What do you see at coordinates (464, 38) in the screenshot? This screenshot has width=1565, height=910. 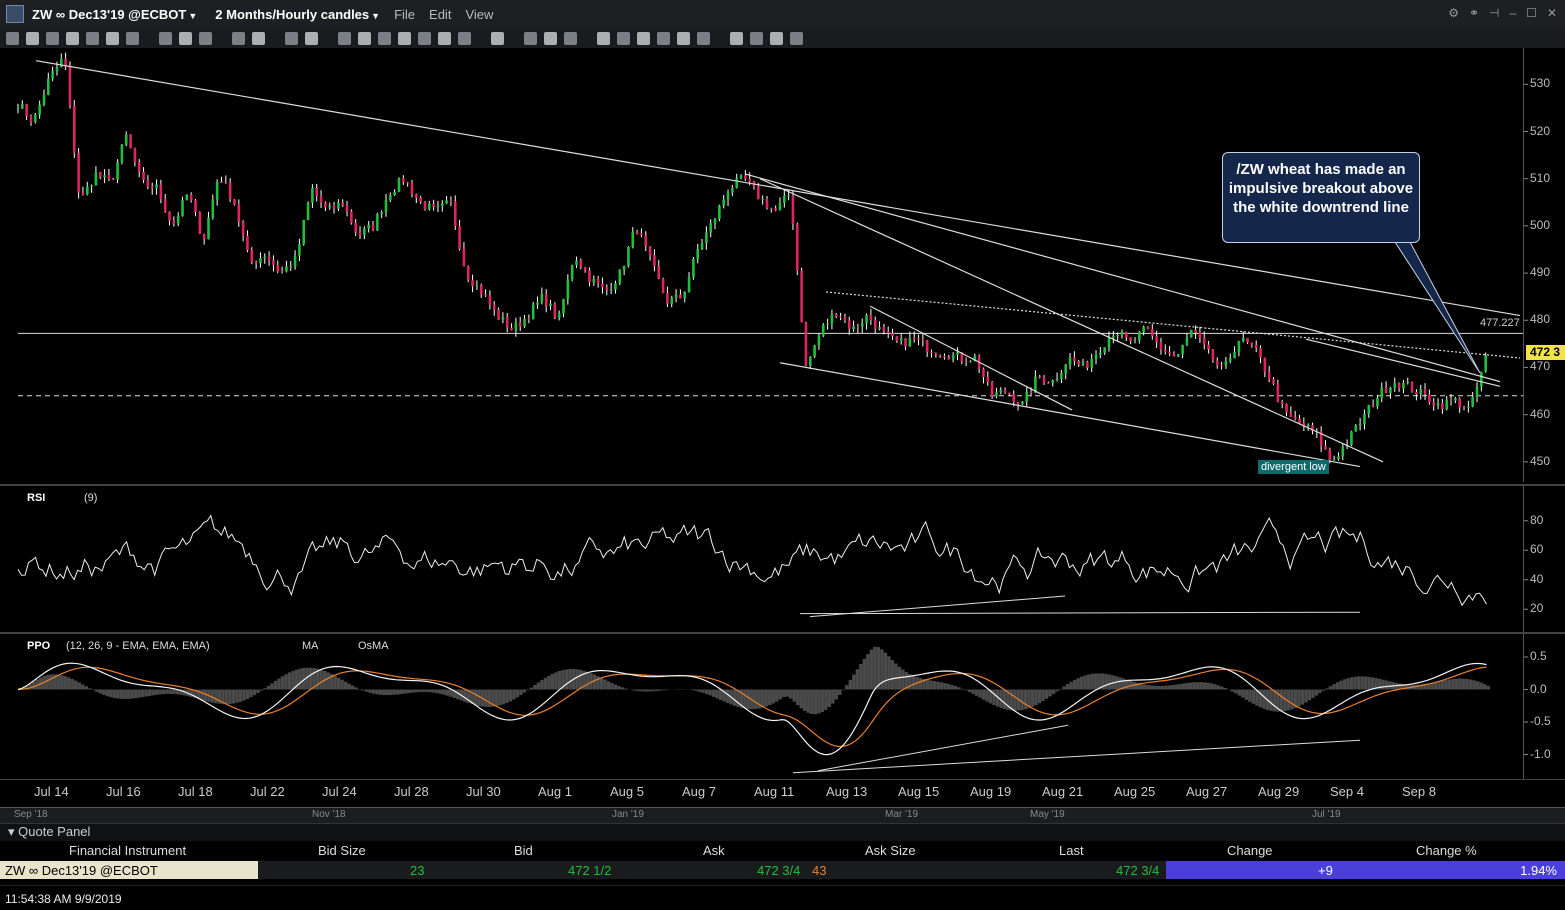 I see `forward-icon` at bounding box center [464, 38].